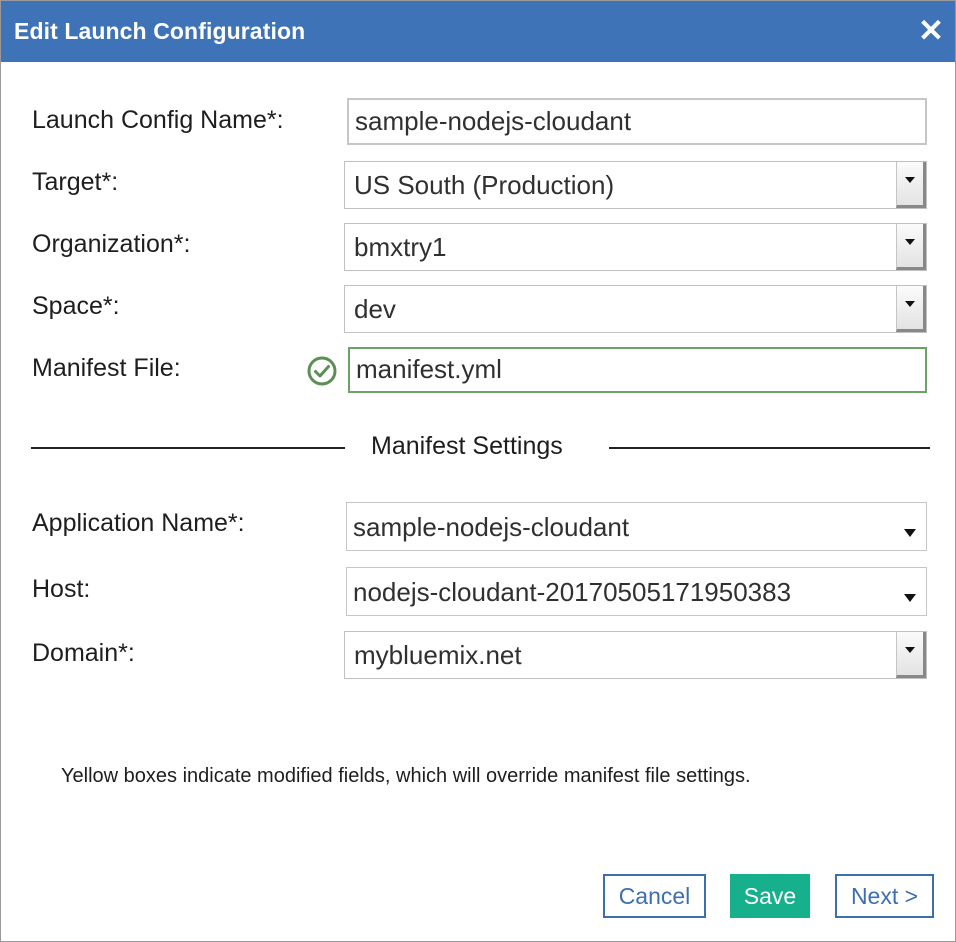  Describe the element at coordinates (111, 244) in the screenshot. I see `organization-label: Organization*:` at that location.